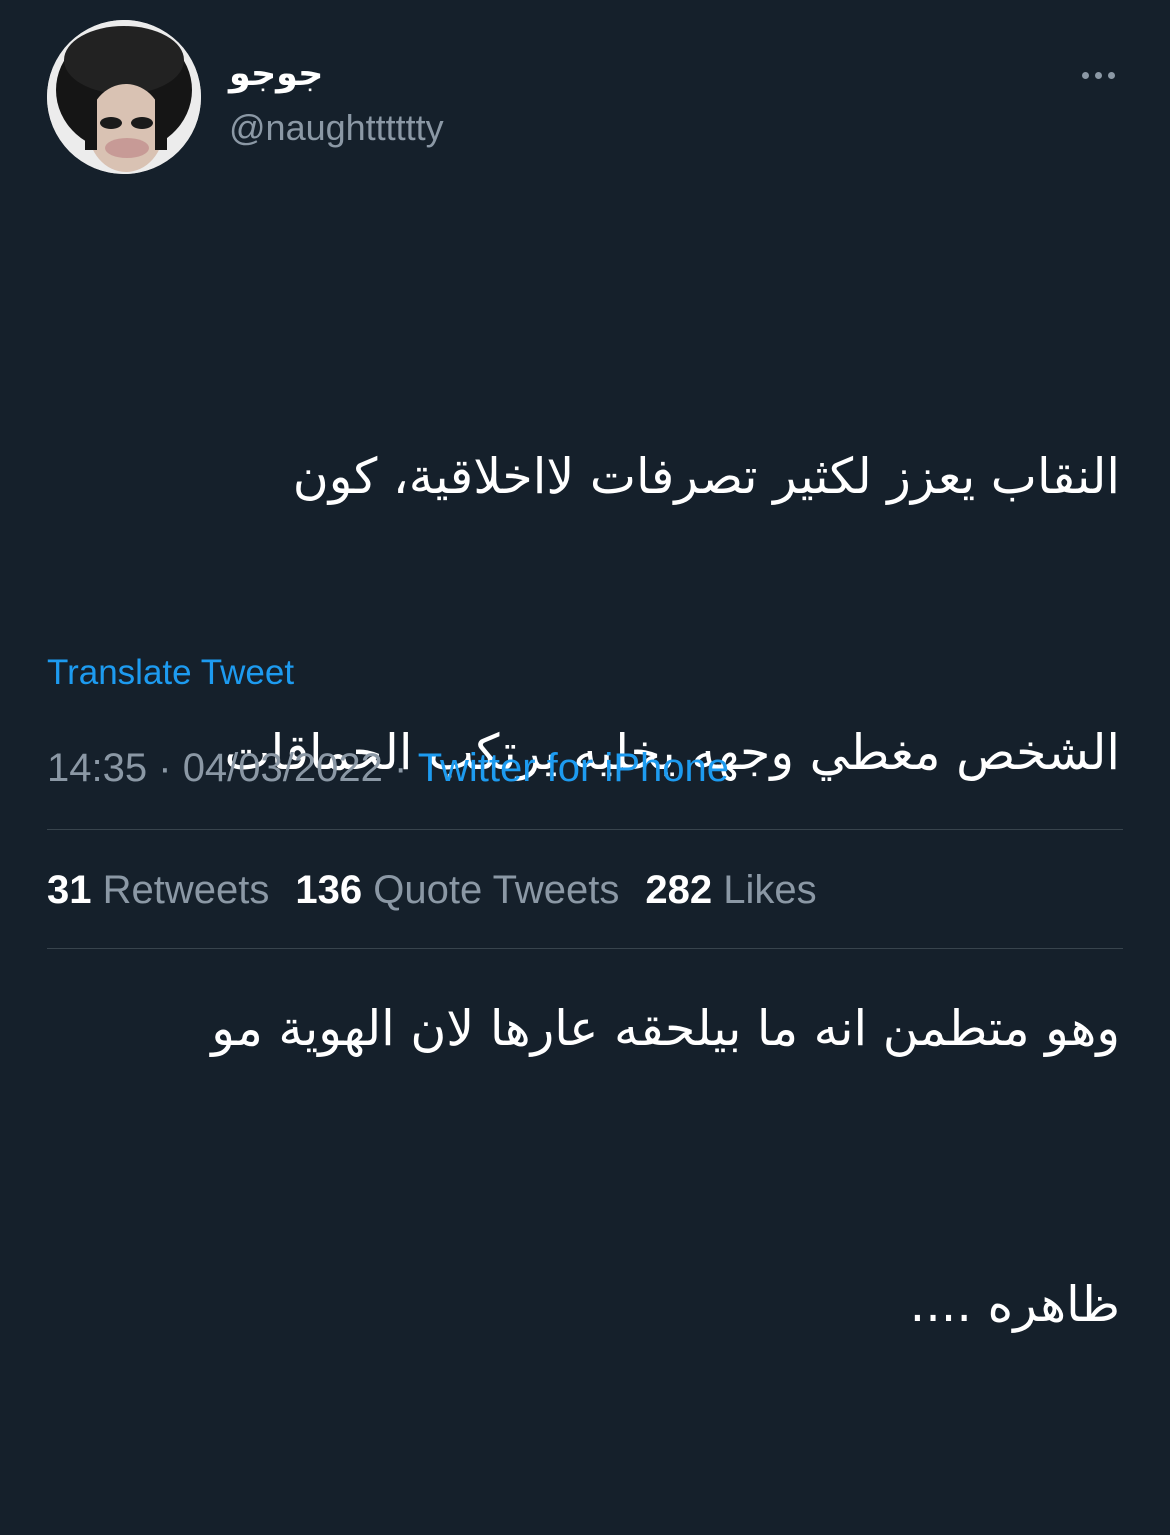 The image size is (1170, 1535). I want to click on retweets-stat: 31 Retweets, so click(158, 890).